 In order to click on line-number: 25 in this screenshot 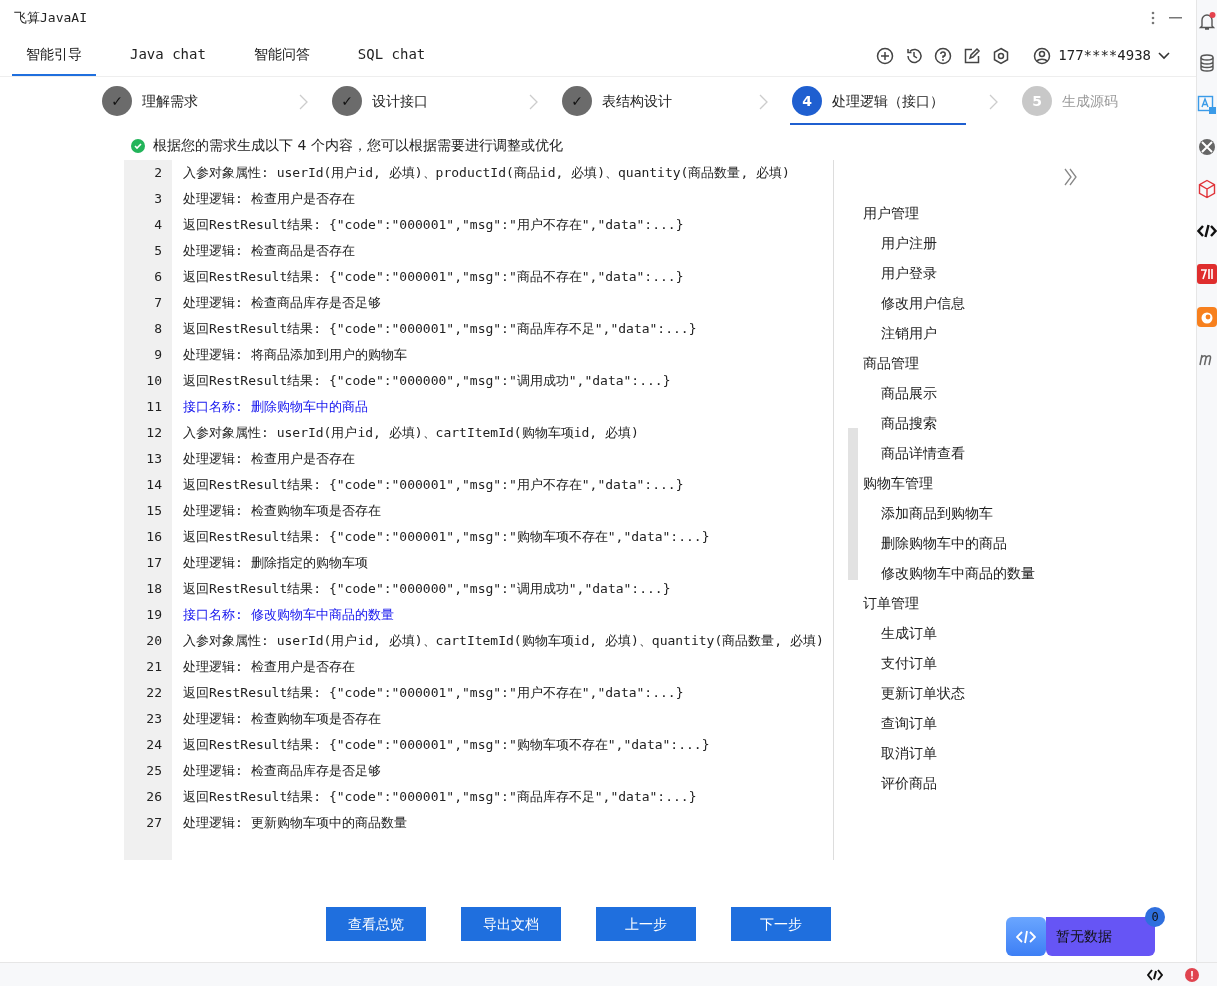, I will do `click(148, 771)`.